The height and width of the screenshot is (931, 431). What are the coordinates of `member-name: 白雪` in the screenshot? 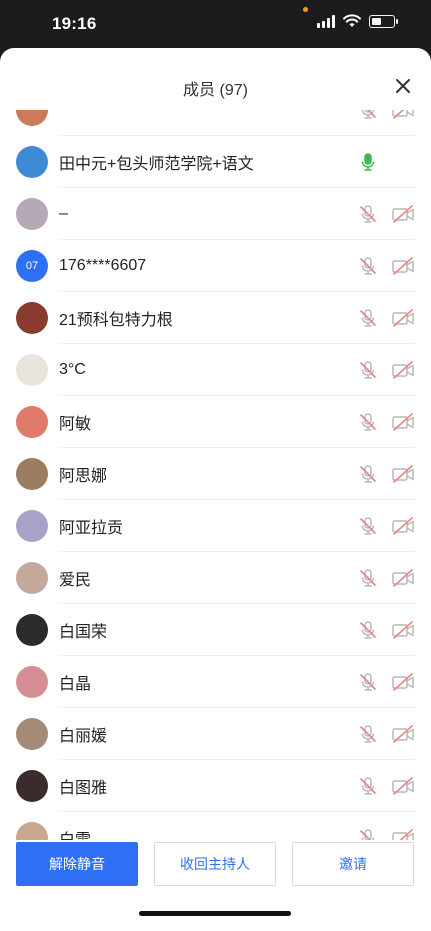 It's located at (75, 833).